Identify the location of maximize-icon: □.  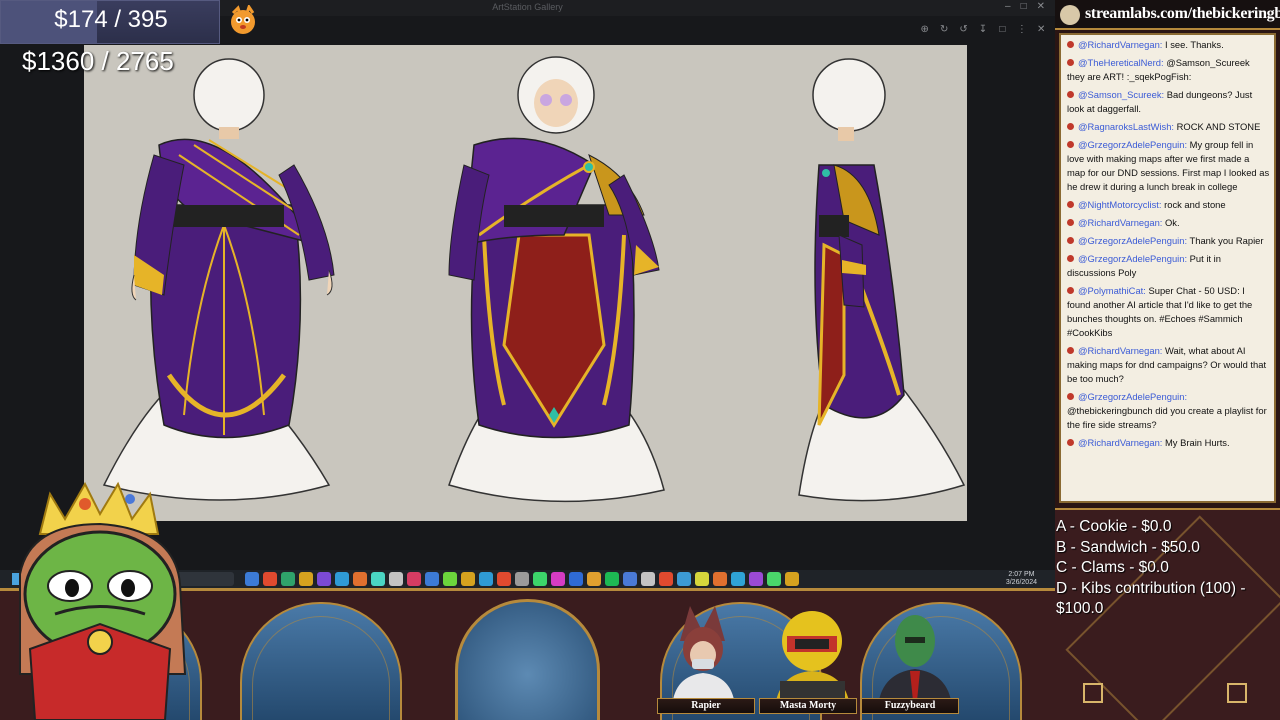
(1024, 6).